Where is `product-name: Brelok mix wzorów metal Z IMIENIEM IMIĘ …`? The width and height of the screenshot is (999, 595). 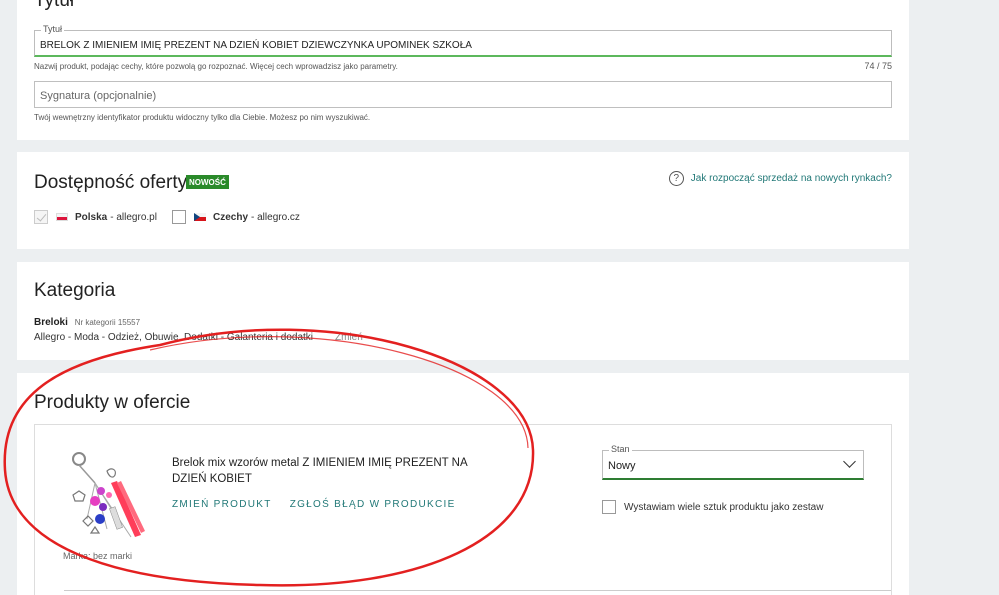 product-name: Brelok mix wzorów metal Z IMIENIEM IMIĘ … is located at coordinates (320, 471).